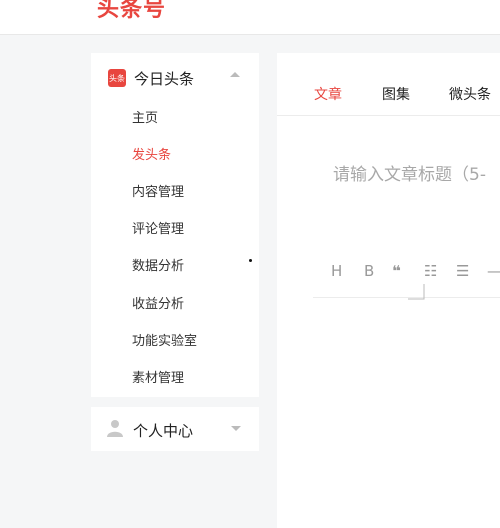 This screenshot has height=528, width=500. Describe the element at coordinates (164, 78) in the screenshot. I see `sidebar-section-title: 今日头条` at that location.